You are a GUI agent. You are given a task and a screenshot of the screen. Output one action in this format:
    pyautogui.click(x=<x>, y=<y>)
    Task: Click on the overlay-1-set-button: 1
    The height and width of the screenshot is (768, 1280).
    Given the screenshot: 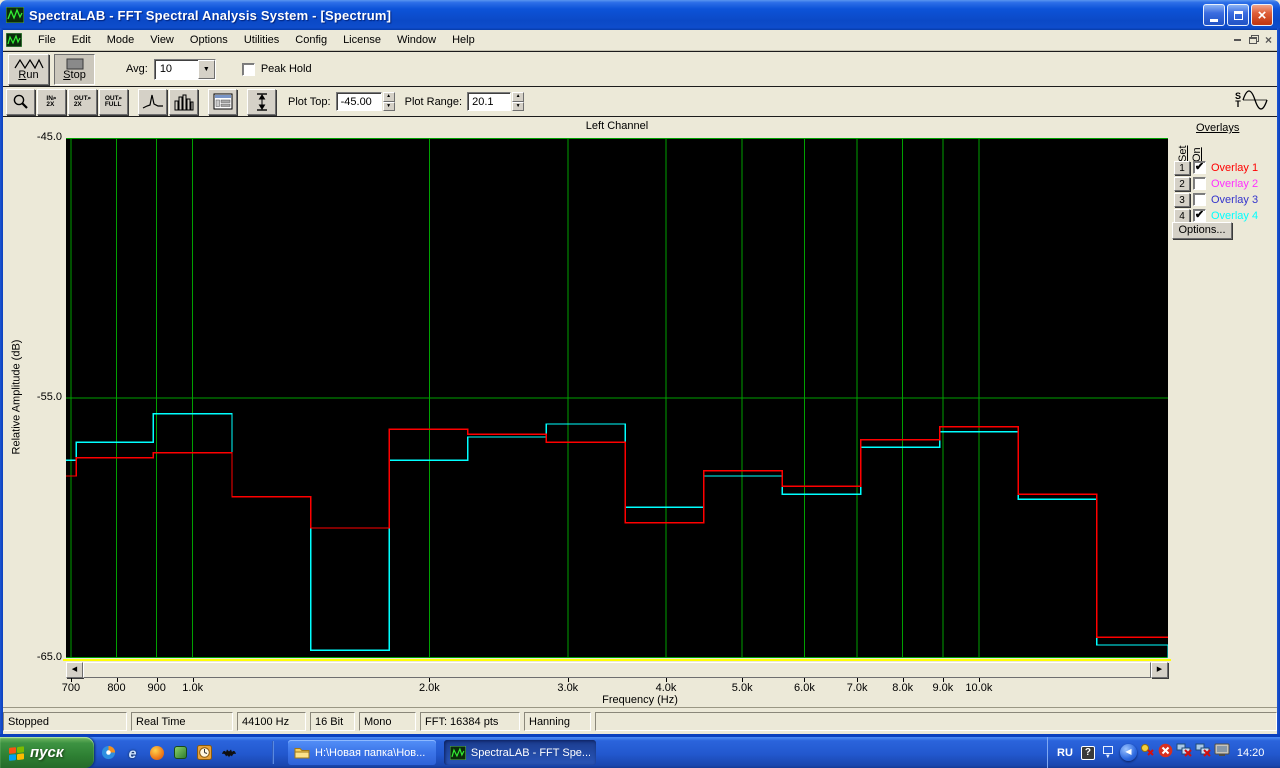 What is the action you would take?
    pyautogui.click(x=1182, y=168)
    